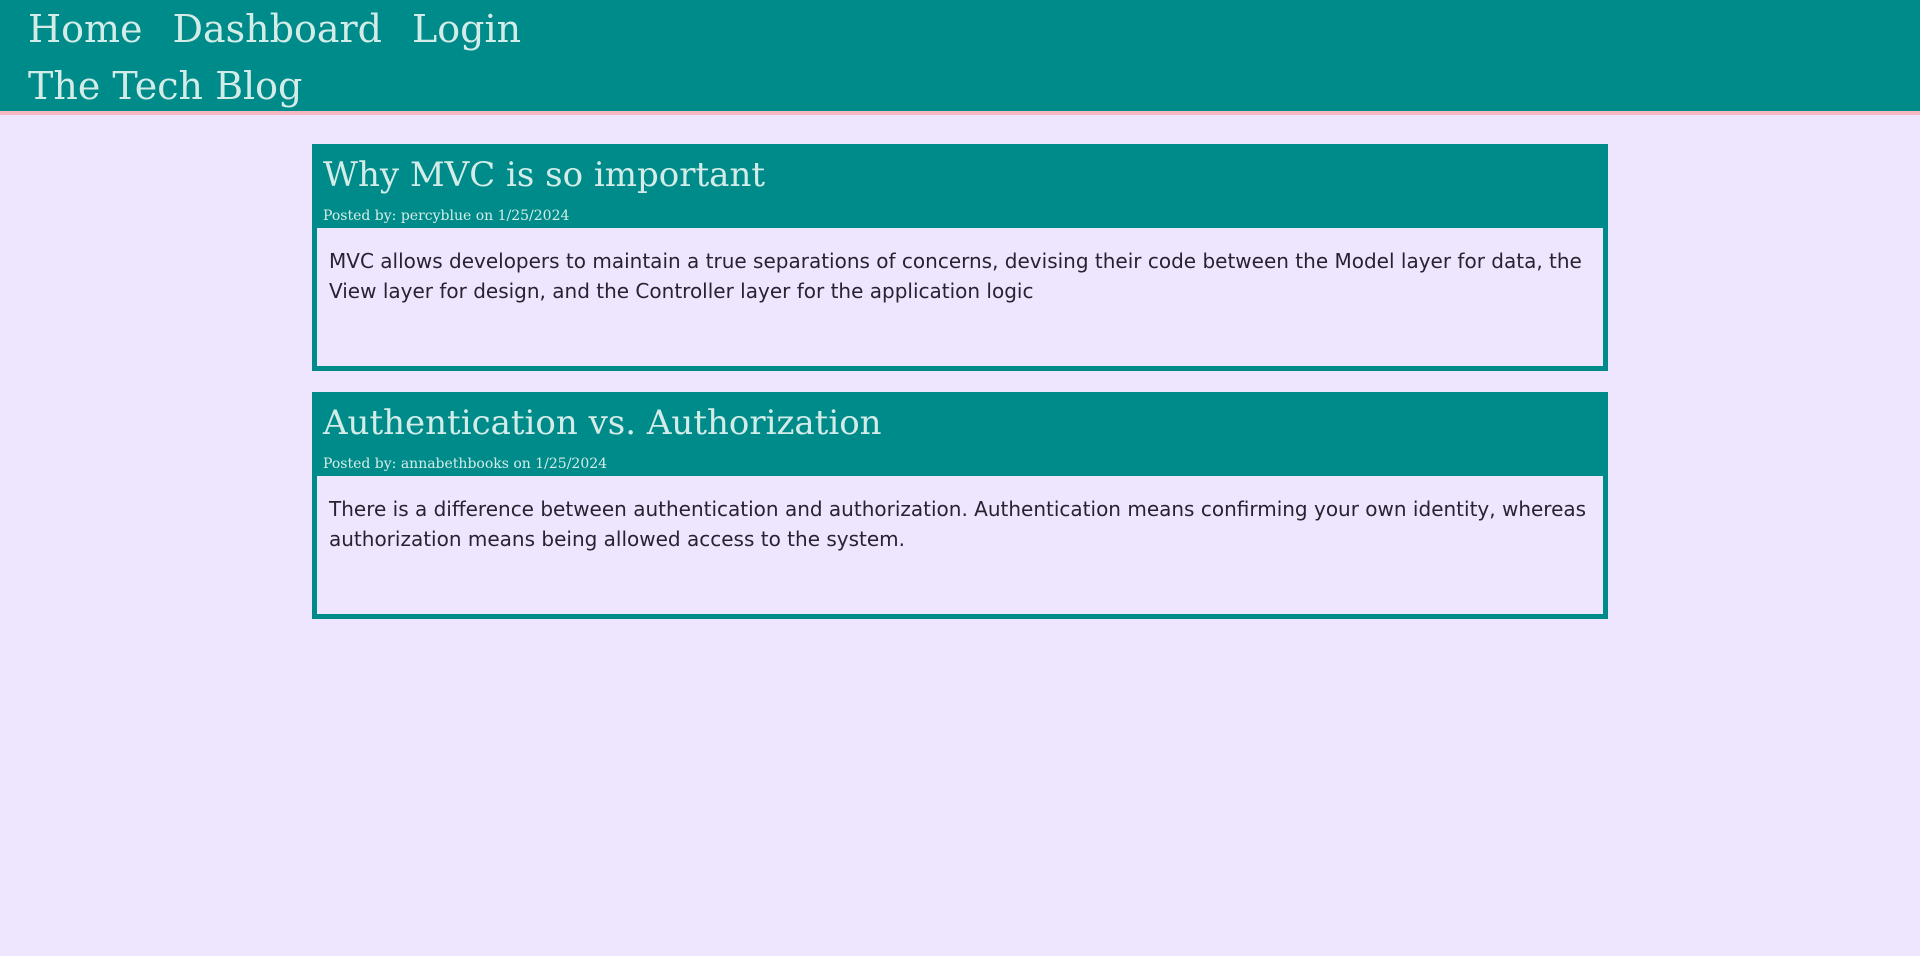  Describe the element at coordinates (277, 29) in the screenshot. I see `nav-dashboard-link: Dashboard` at that location.